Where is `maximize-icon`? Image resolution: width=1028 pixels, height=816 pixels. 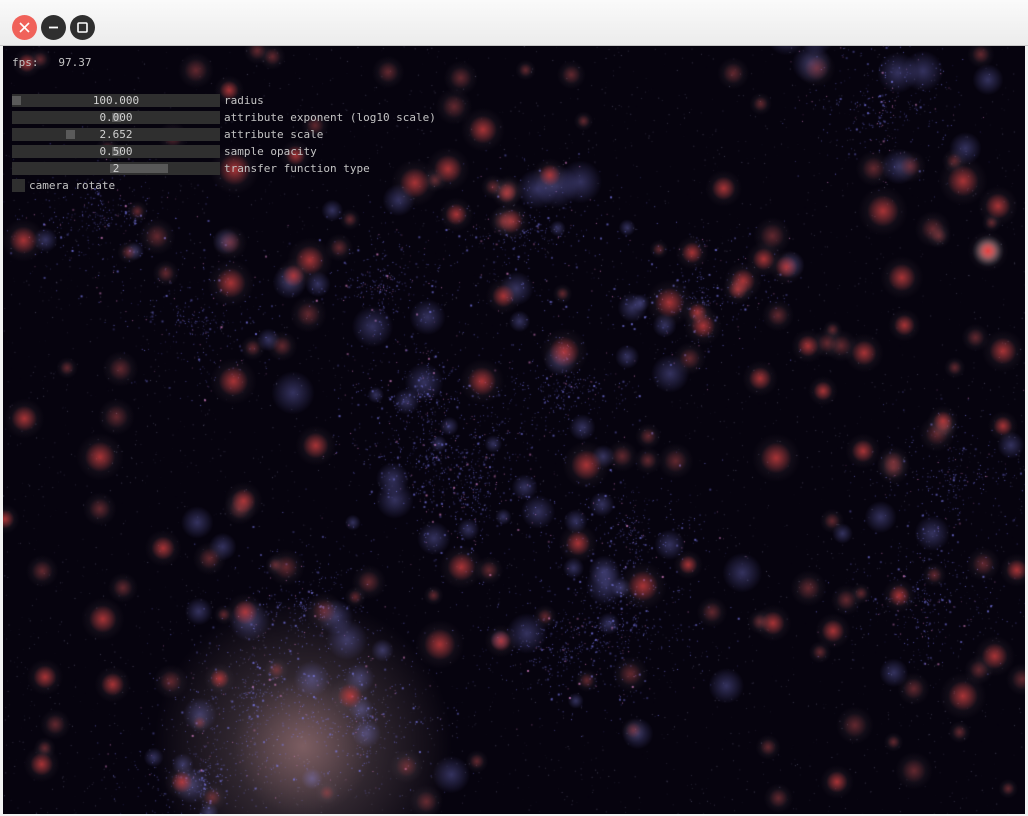 maximize-icon is located at coordinates (82, 27).